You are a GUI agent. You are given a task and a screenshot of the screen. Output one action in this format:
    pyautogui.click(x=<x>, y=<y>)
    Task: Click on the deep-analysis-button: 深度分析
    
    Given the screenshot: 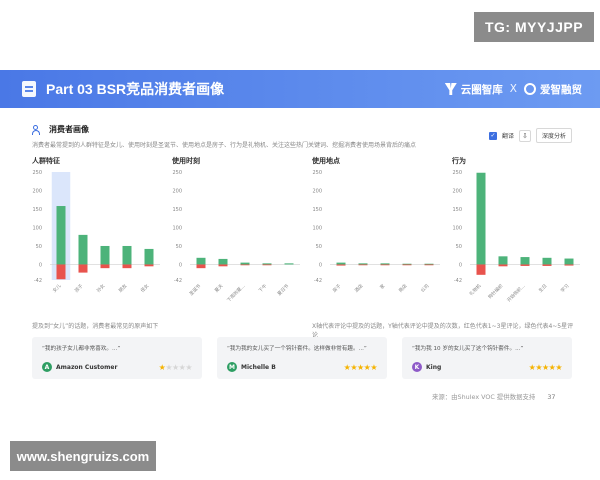 What is the action you would take?
    pyautogui.click(x=553, y=135)
    